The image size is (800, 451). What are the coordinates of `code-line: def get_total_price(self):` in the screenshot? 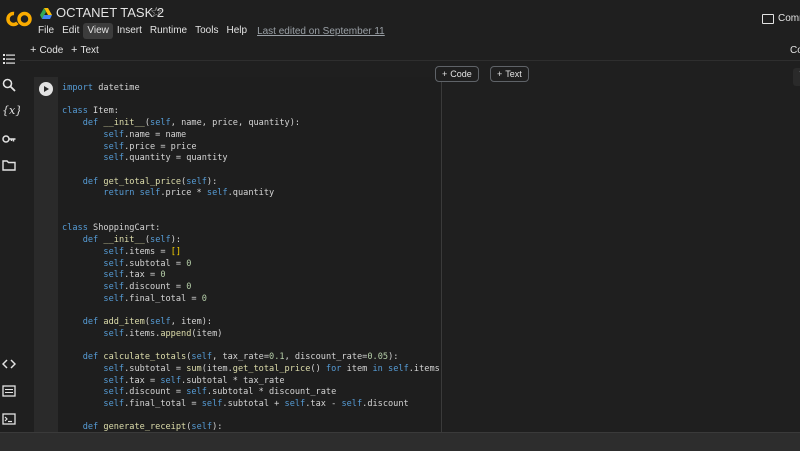 It's located at (150, 181).